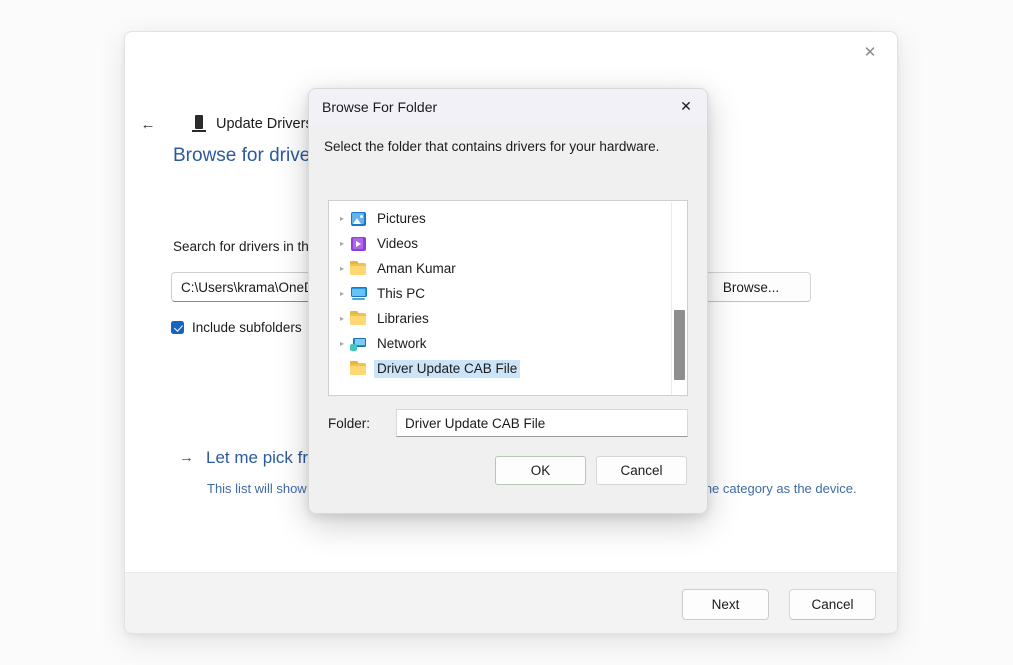 The width and height of the screenshot is (1013, 665). What do you see at coordinates (540, 470) in the screenshot?
I see `ok-button: OK` at bounding box center [540, 470].